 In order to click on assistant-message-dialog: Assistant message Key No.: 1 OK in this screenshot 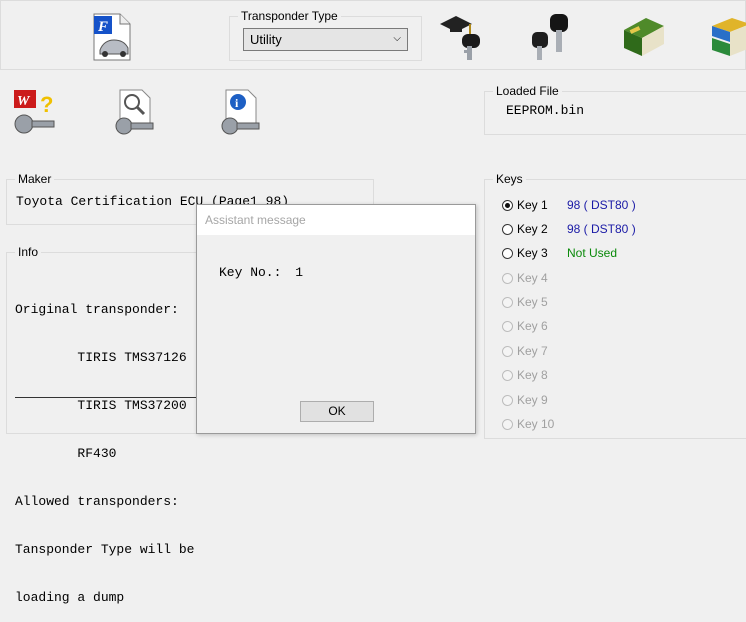, I will do `click(336, 319)`.